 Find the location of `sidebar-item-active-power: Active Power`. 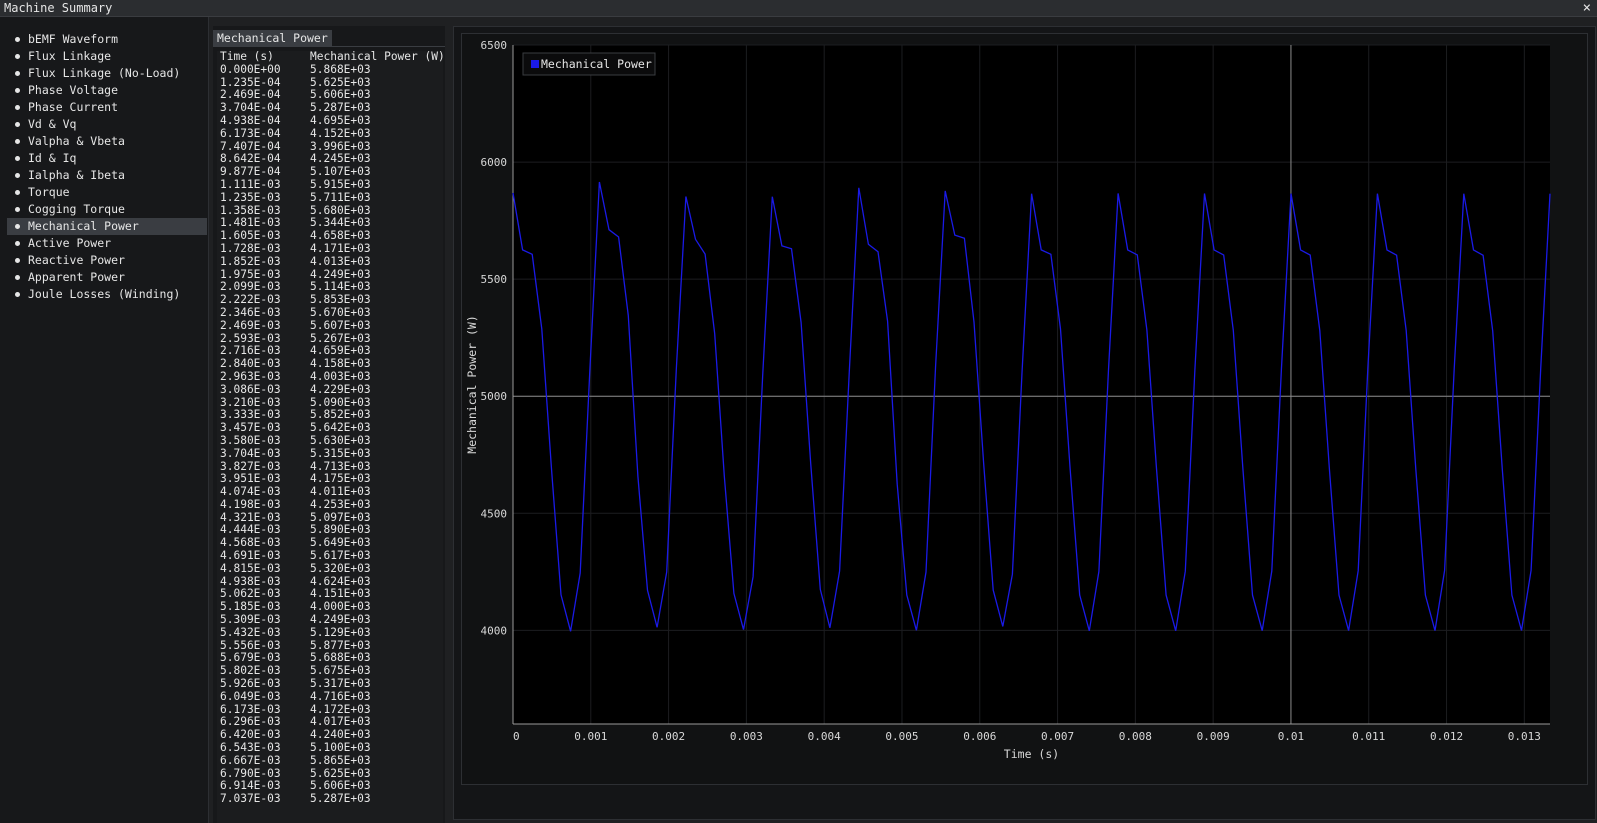

sidebar-item-active-power: Active Power is located at coordinates (107, 243).